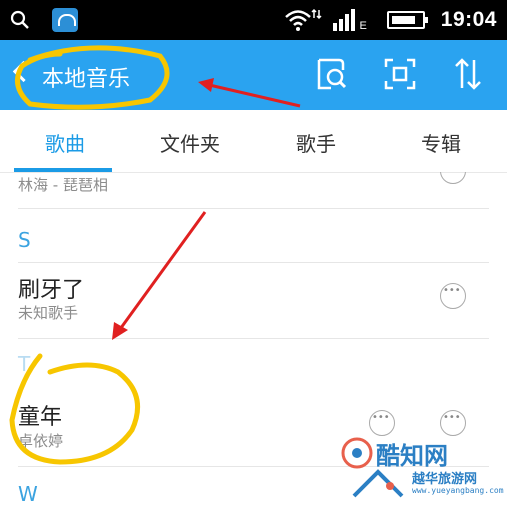 This screenshot has height=505, width=507. Describe the element at coordinates (303, 19) in the screenshot. I see `wifi-icon` at that location.